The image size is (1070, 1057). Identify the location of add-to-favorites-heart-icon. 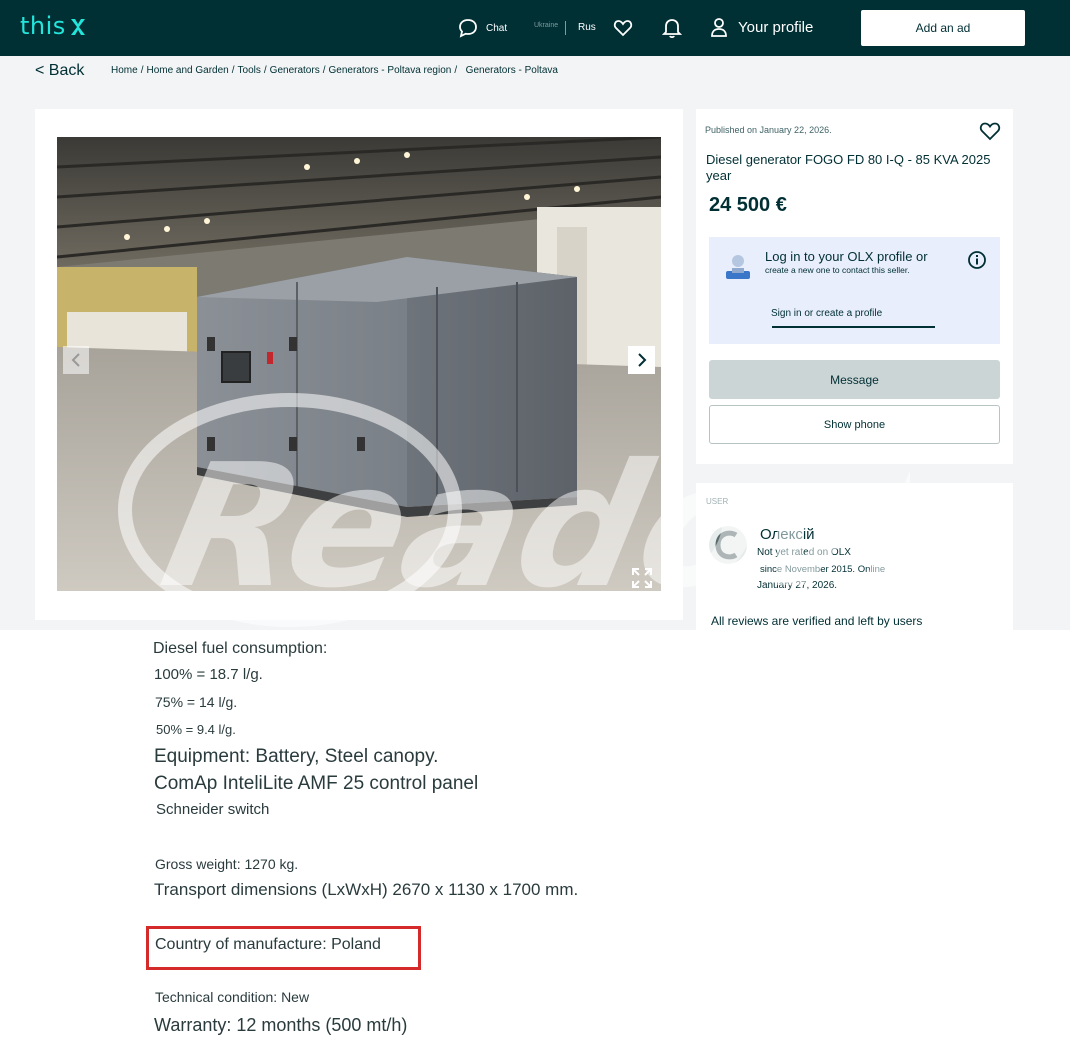
(990, 133).